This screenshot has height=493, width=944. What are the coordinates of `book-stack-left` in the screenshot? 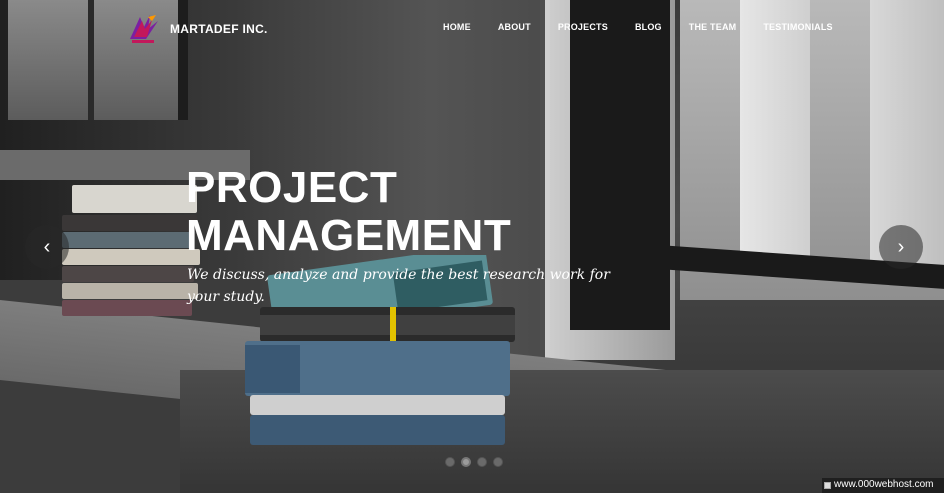 It's located at (132, 260).